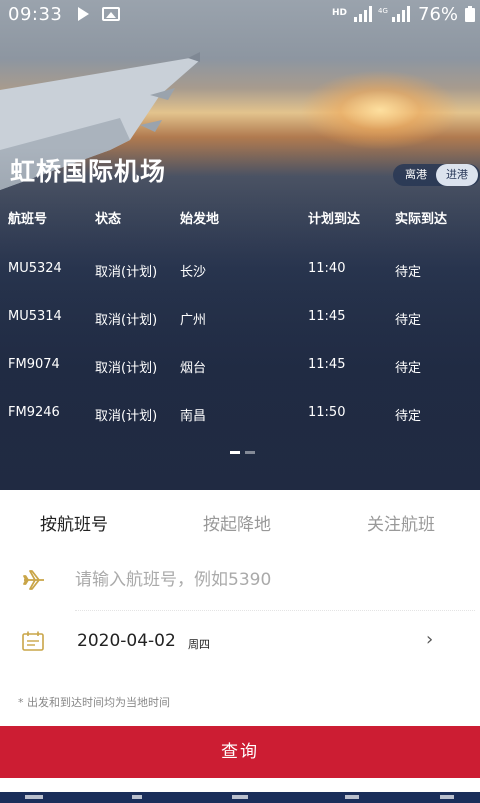 This screenshot has height=803, width=480. What do you see at coordinates (235, 452) in the screenshot?
I see `pager-dot-active` at bounding box center [235, 452].